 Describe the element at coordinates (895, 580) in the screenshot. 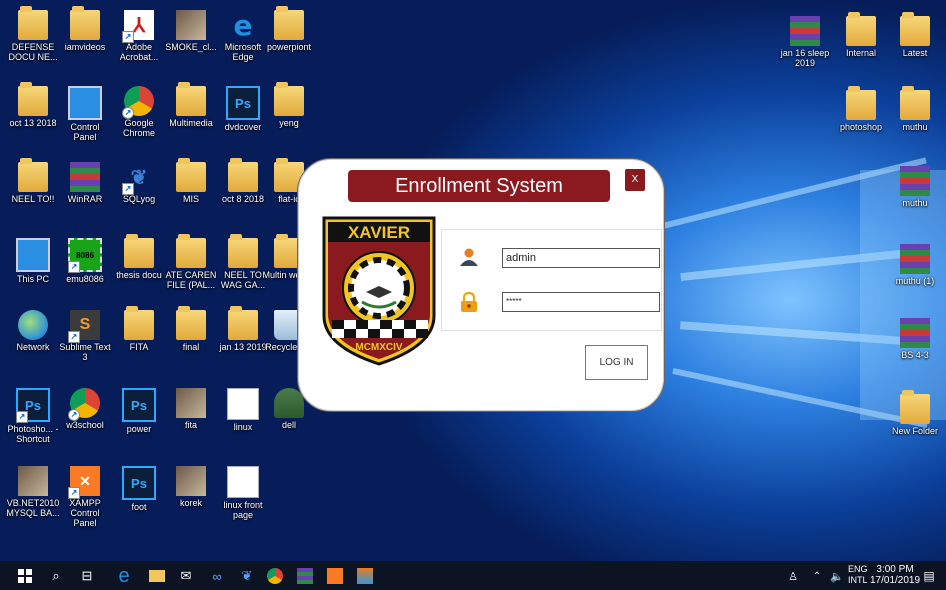

I see `clock-date: 17/01/2019` at that location.